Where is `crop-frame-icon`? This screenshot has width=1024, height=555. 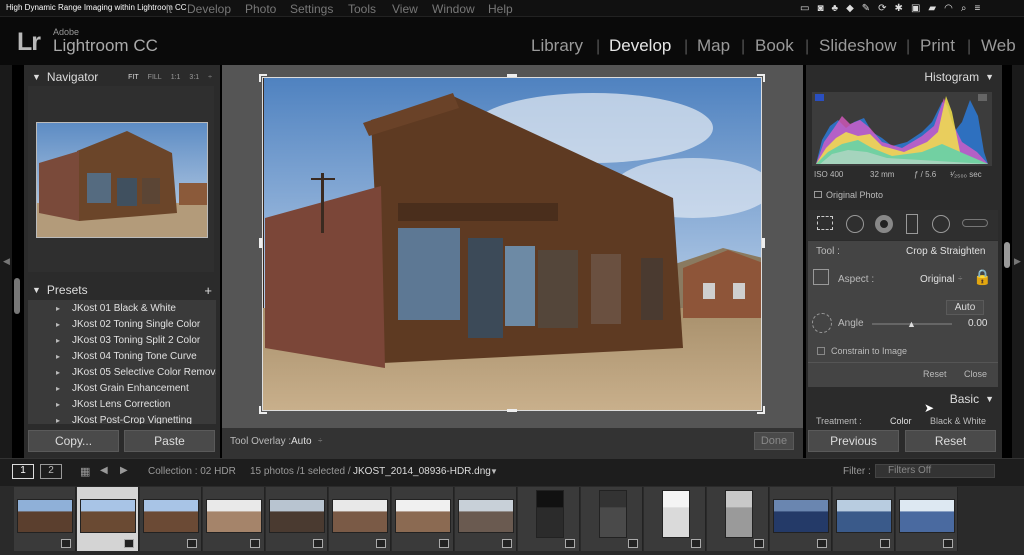
crop-frame-icon is located at coordinates (821, 277).